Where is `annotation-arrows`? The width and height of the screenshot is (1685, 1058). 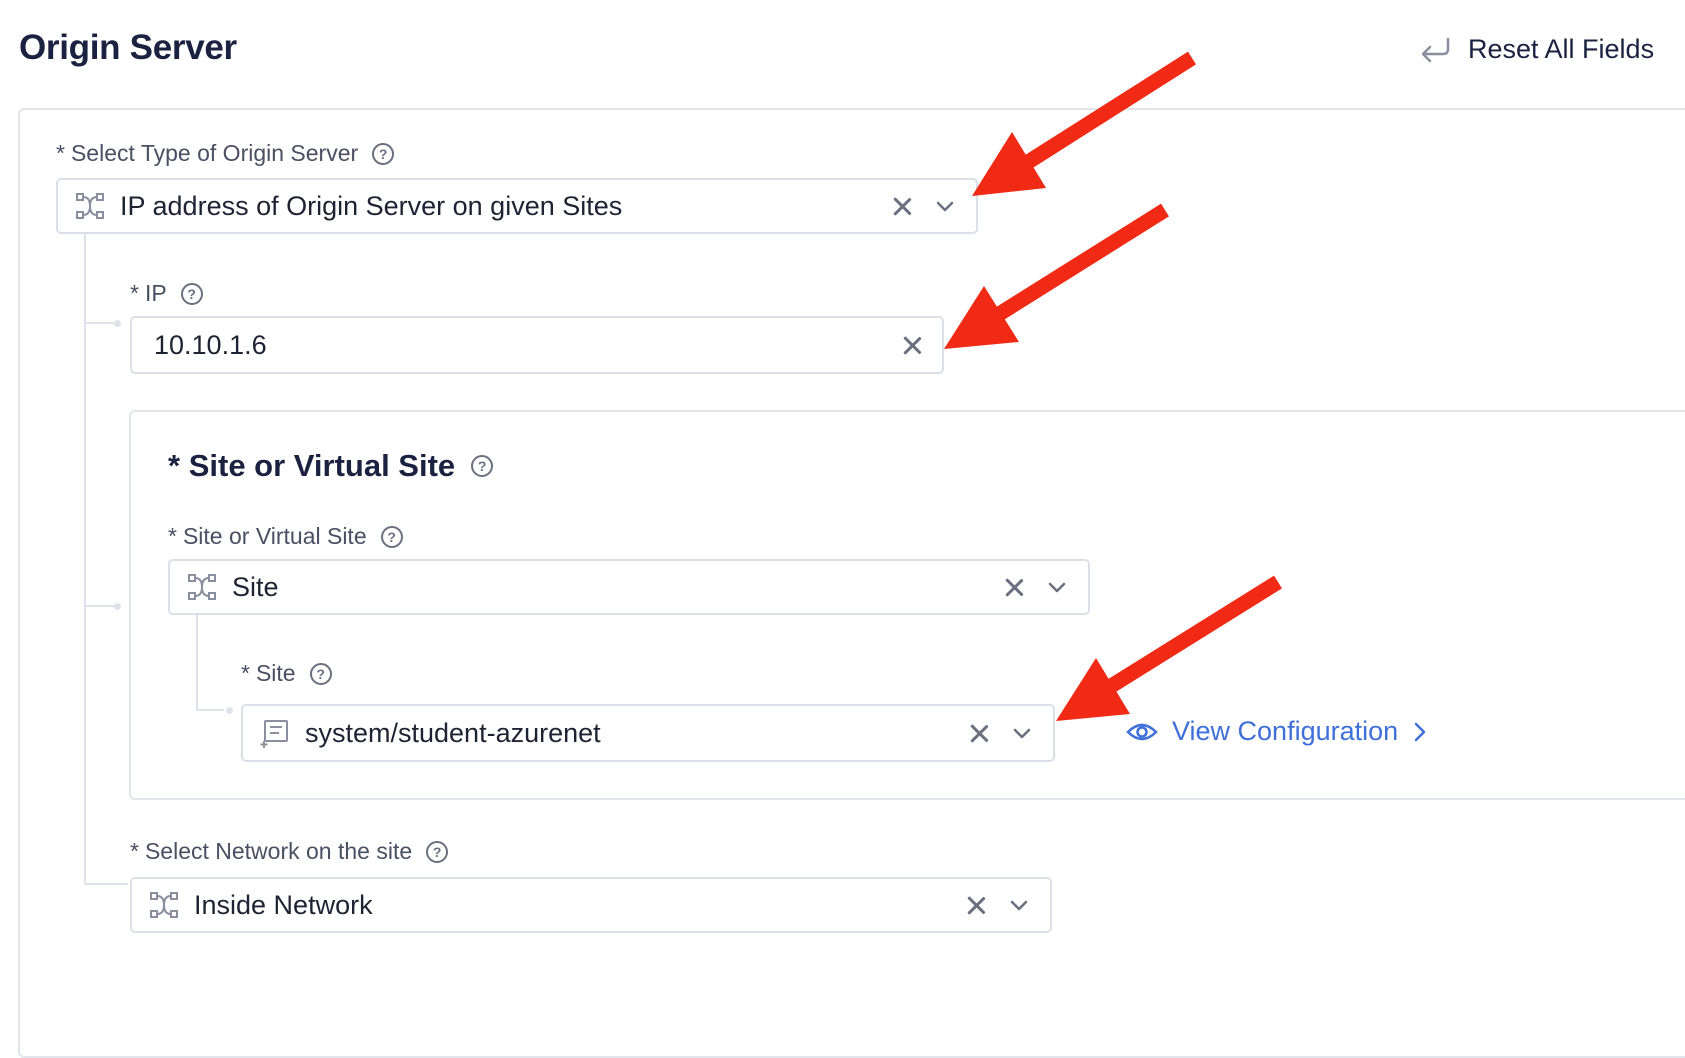
annotation-arrows is located at coordinates (1113, 386).